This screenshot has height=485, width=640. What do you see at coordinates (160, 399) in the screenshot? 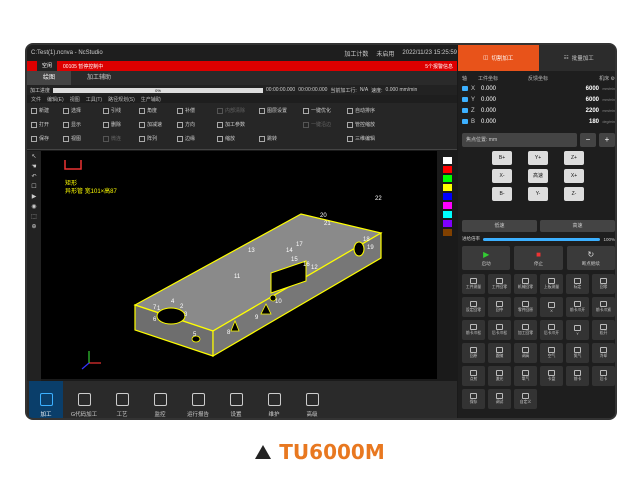
I see `nav-monitor: 监控` at bounding box center [160, 399].